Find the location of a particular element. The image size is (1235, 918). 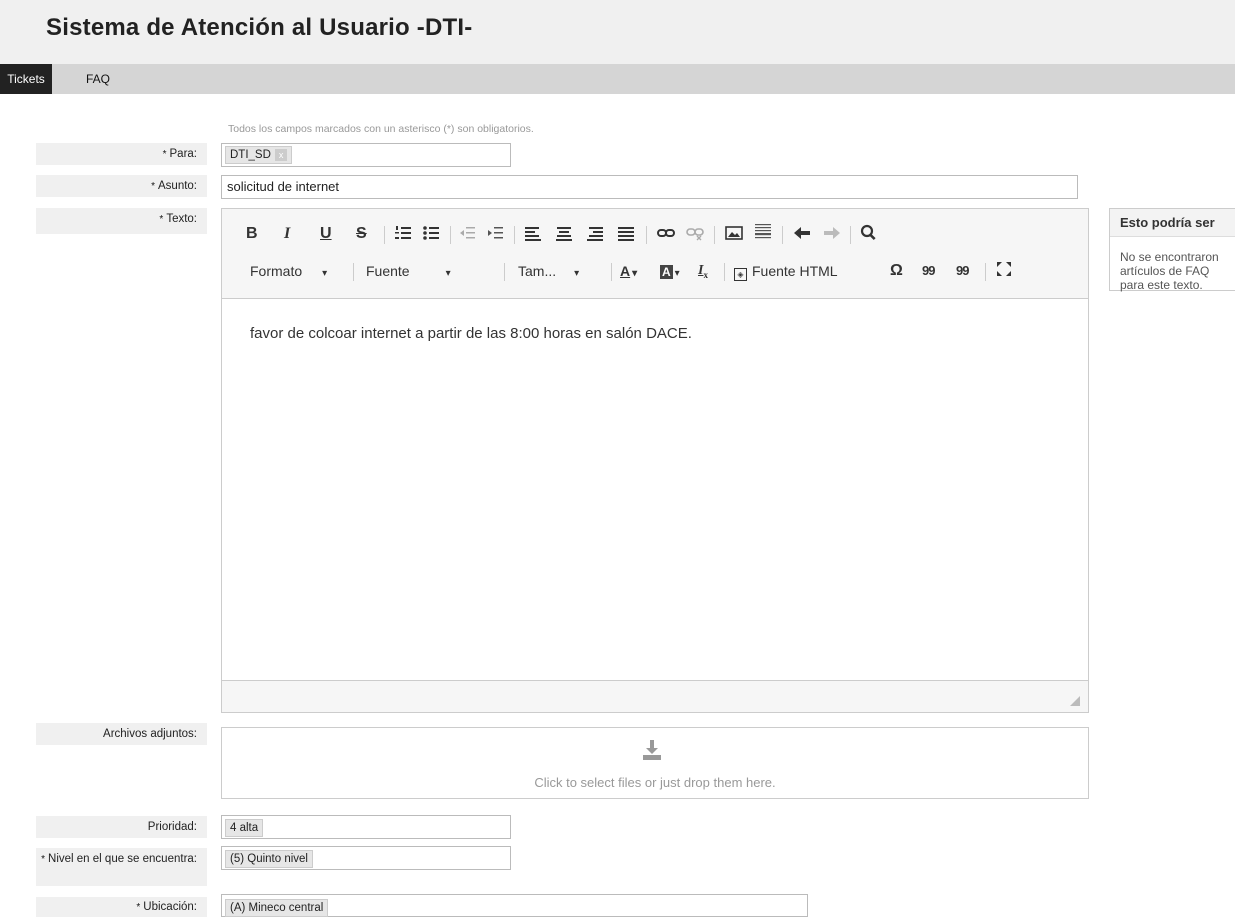

nav-bar: Tickets FAQ is located at coordinates (617, 79).